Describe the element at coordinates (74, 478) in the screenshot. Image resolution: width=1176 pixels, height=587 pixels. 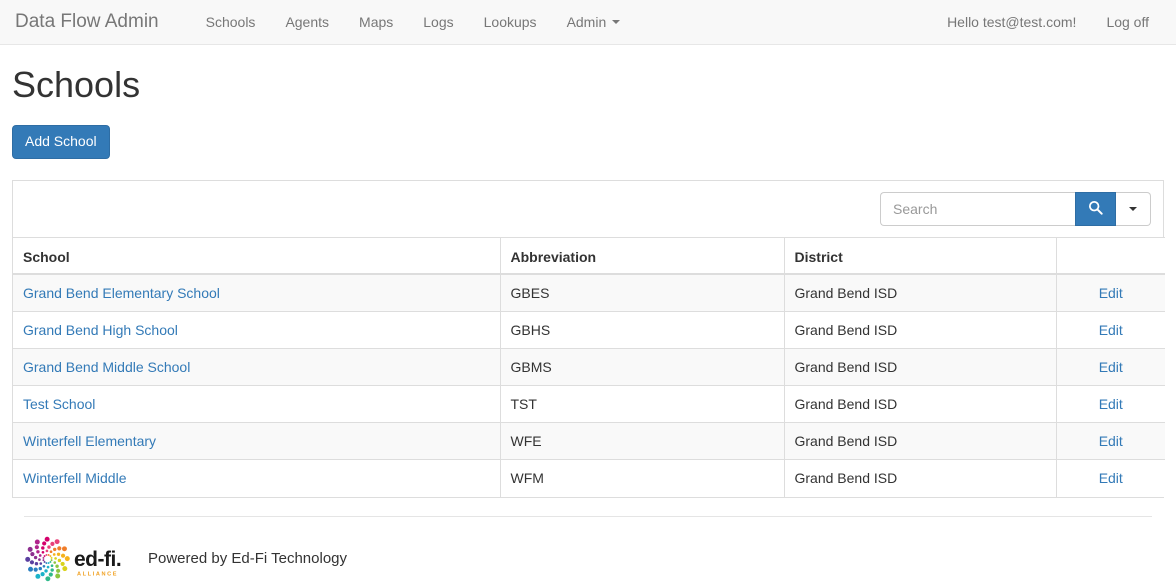
I see `school-link: Winterfell Middle` at that location.